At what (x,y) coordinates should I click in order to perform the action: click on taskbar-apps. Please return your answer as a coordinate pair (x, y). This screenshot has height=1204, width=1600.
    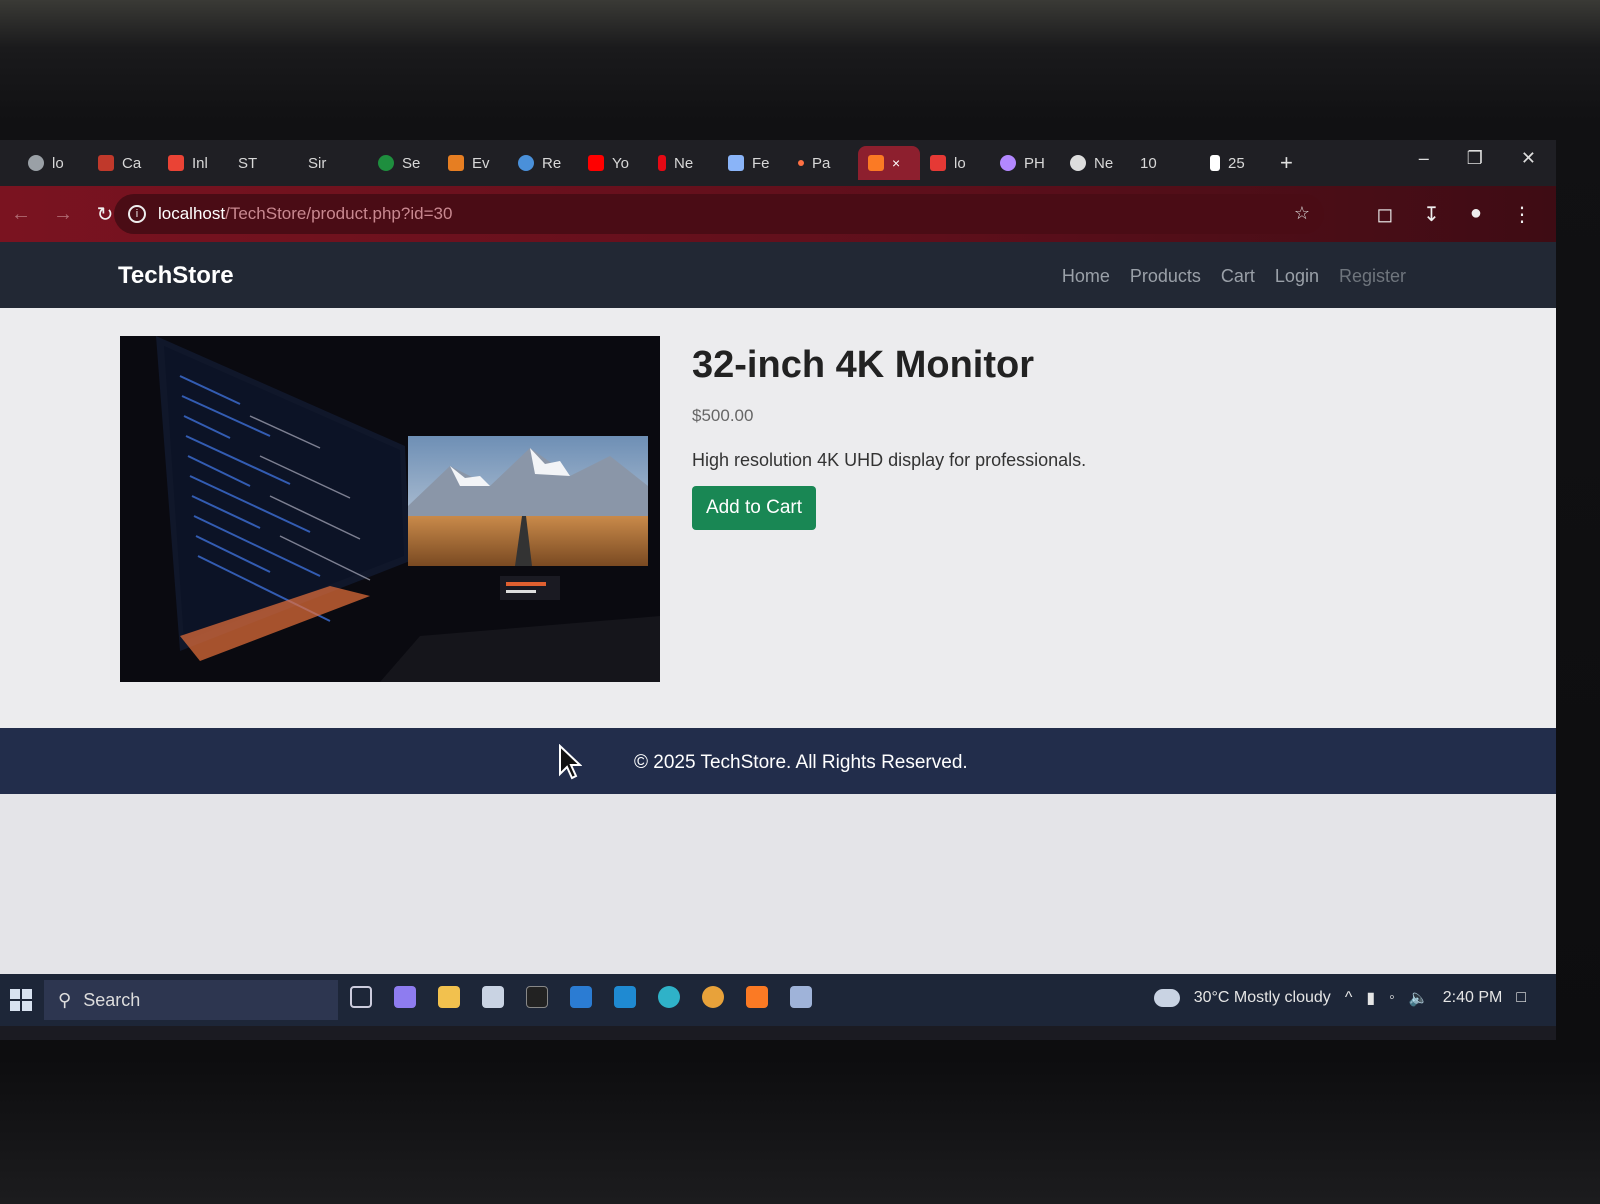
    Looking at the image, I should click on (581, 997).